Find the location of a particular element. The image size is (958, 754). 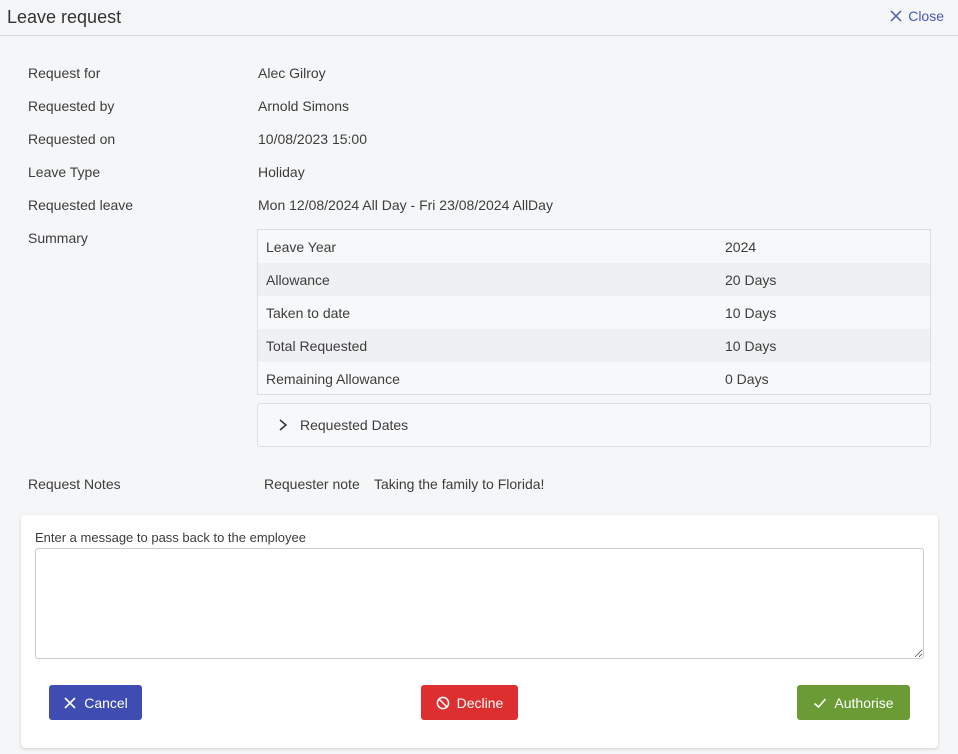

summary-key: Allowance is located at coordinates (298, 280).